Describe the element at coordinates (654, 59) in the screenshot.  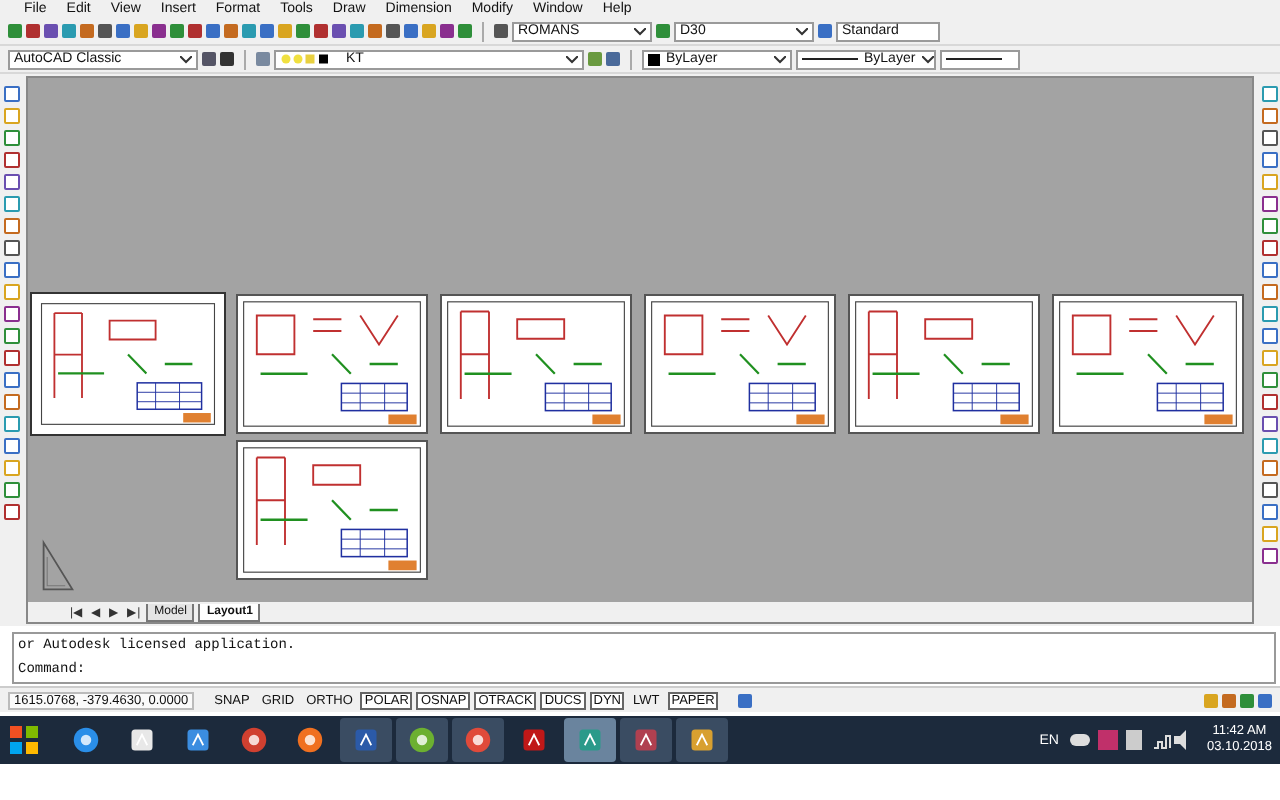
I see `color-swatch-icon` at that location.